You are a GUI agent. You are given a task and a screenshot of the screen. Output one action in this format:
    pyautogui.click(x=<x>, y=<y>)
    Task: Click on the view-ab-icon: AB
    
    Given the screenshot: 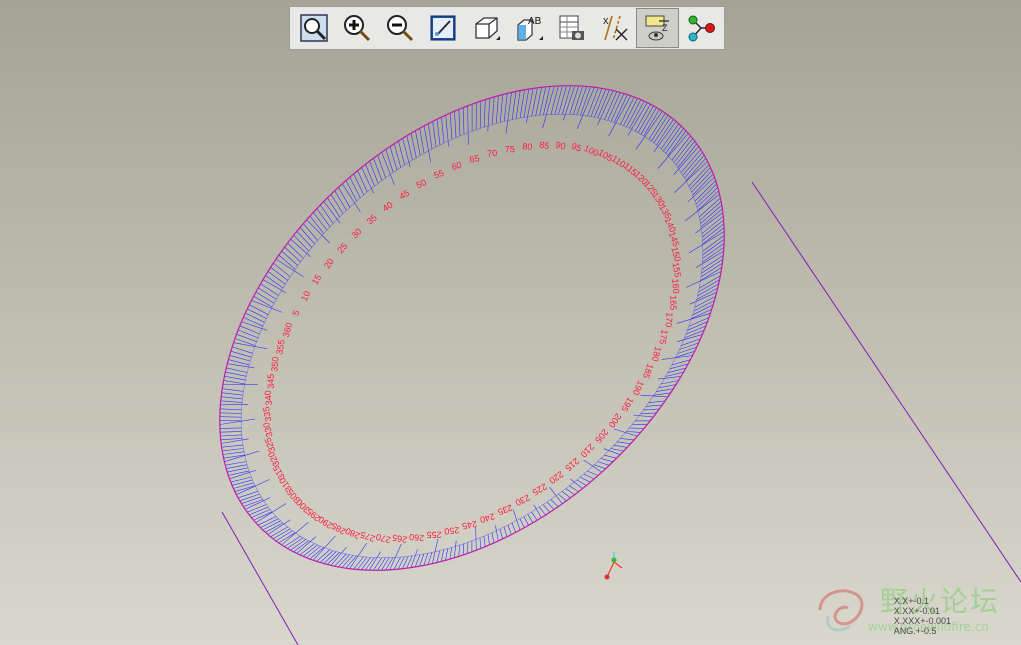 What is the action you would take?
    pyautogui.click(x=529, y=28)
    